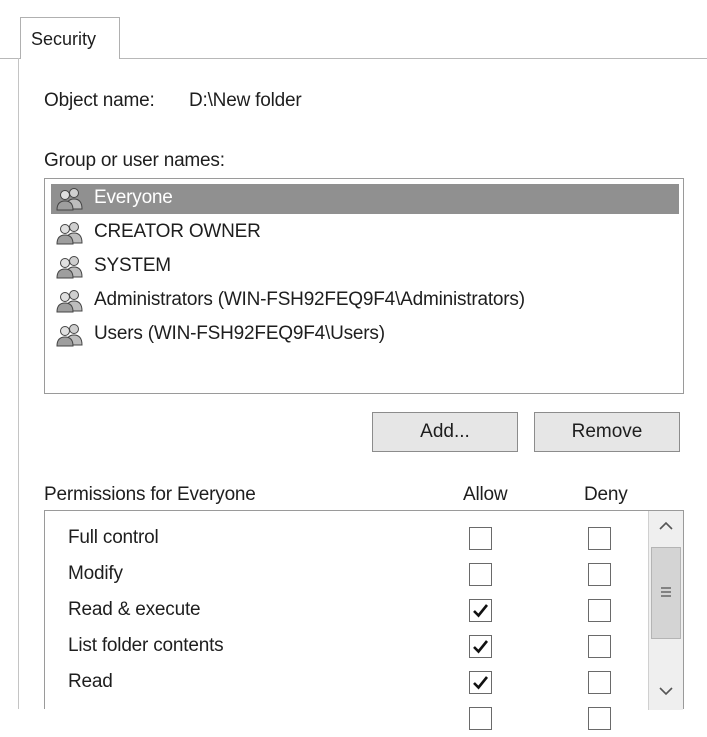 The width and height of the screenshot is (707, 737). What do you see at coordinates (95, 573) in the screenshot?
I see `permission-label: Modify` at bounding box center [95, 573].